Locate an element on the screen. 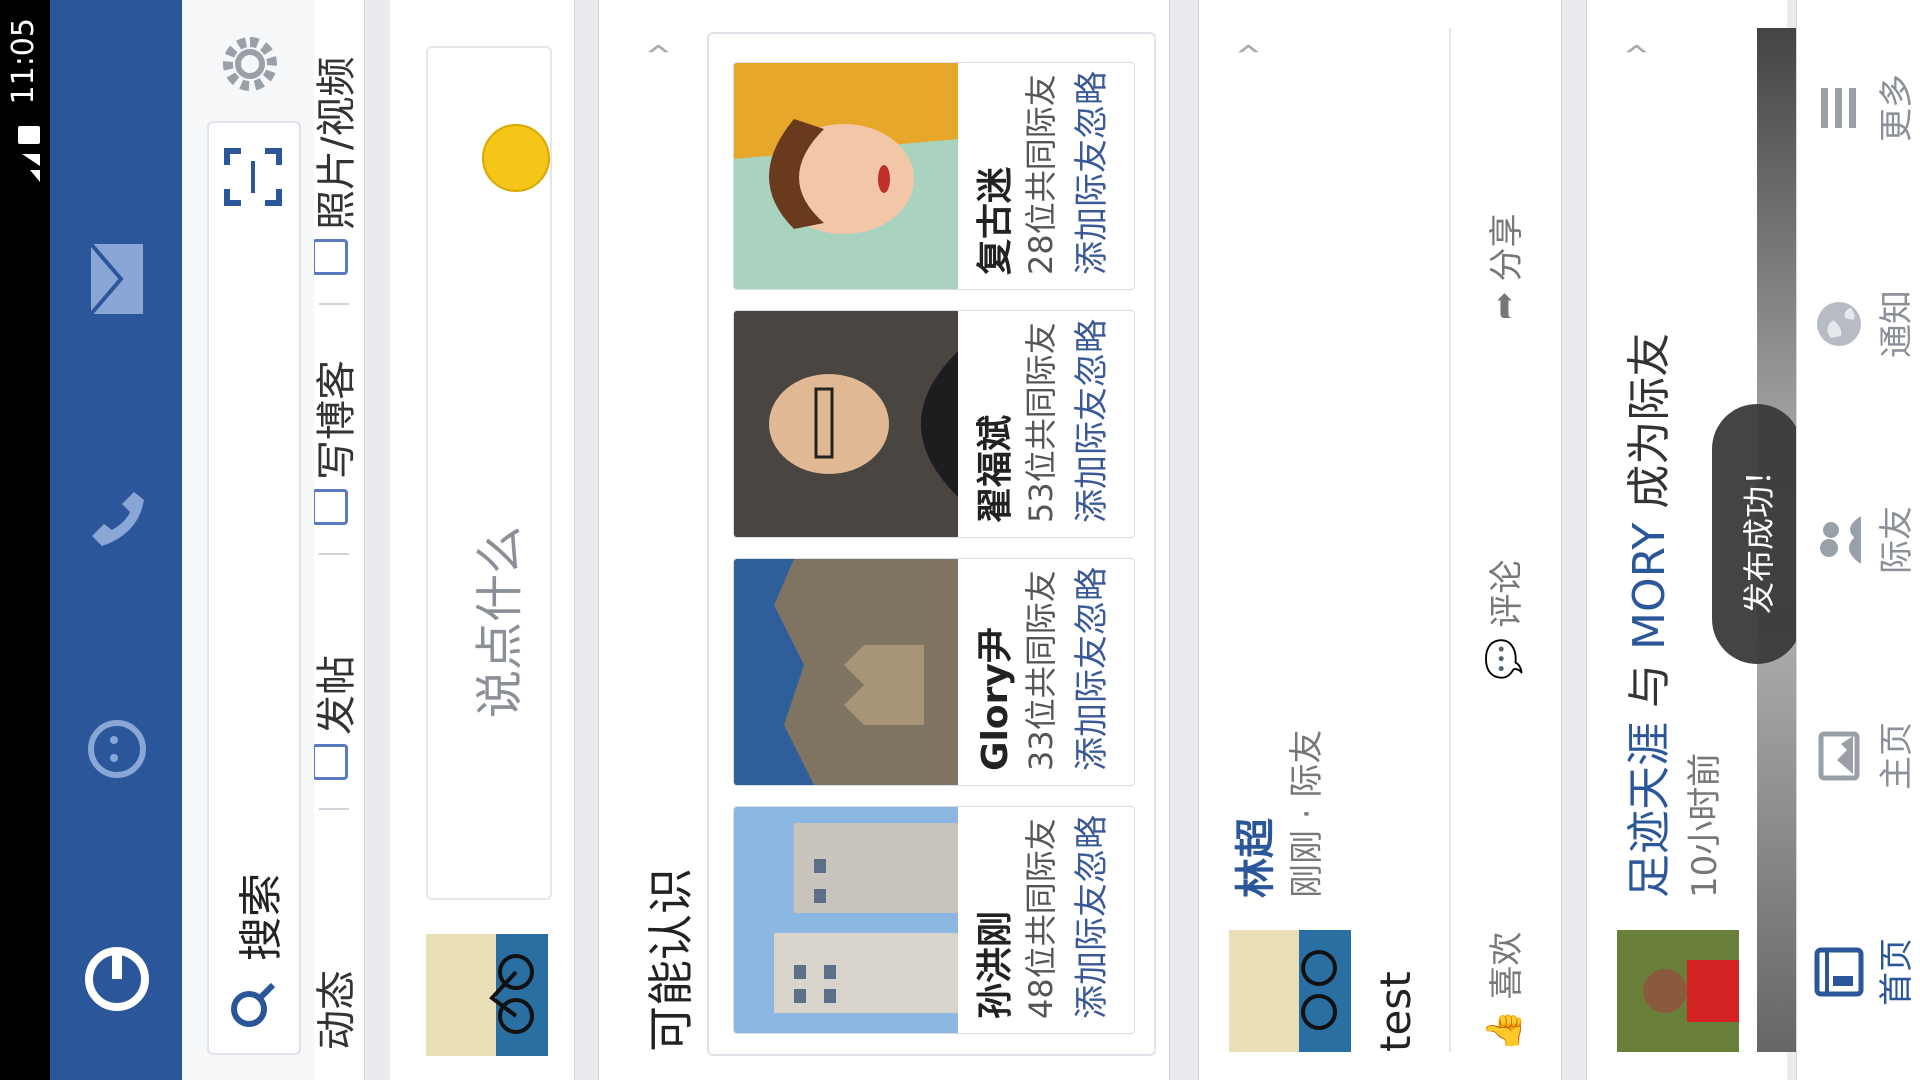 This screenshot has height=1080, width=1920. nav-profile: 主页 is located at coordinates (1865, 756).